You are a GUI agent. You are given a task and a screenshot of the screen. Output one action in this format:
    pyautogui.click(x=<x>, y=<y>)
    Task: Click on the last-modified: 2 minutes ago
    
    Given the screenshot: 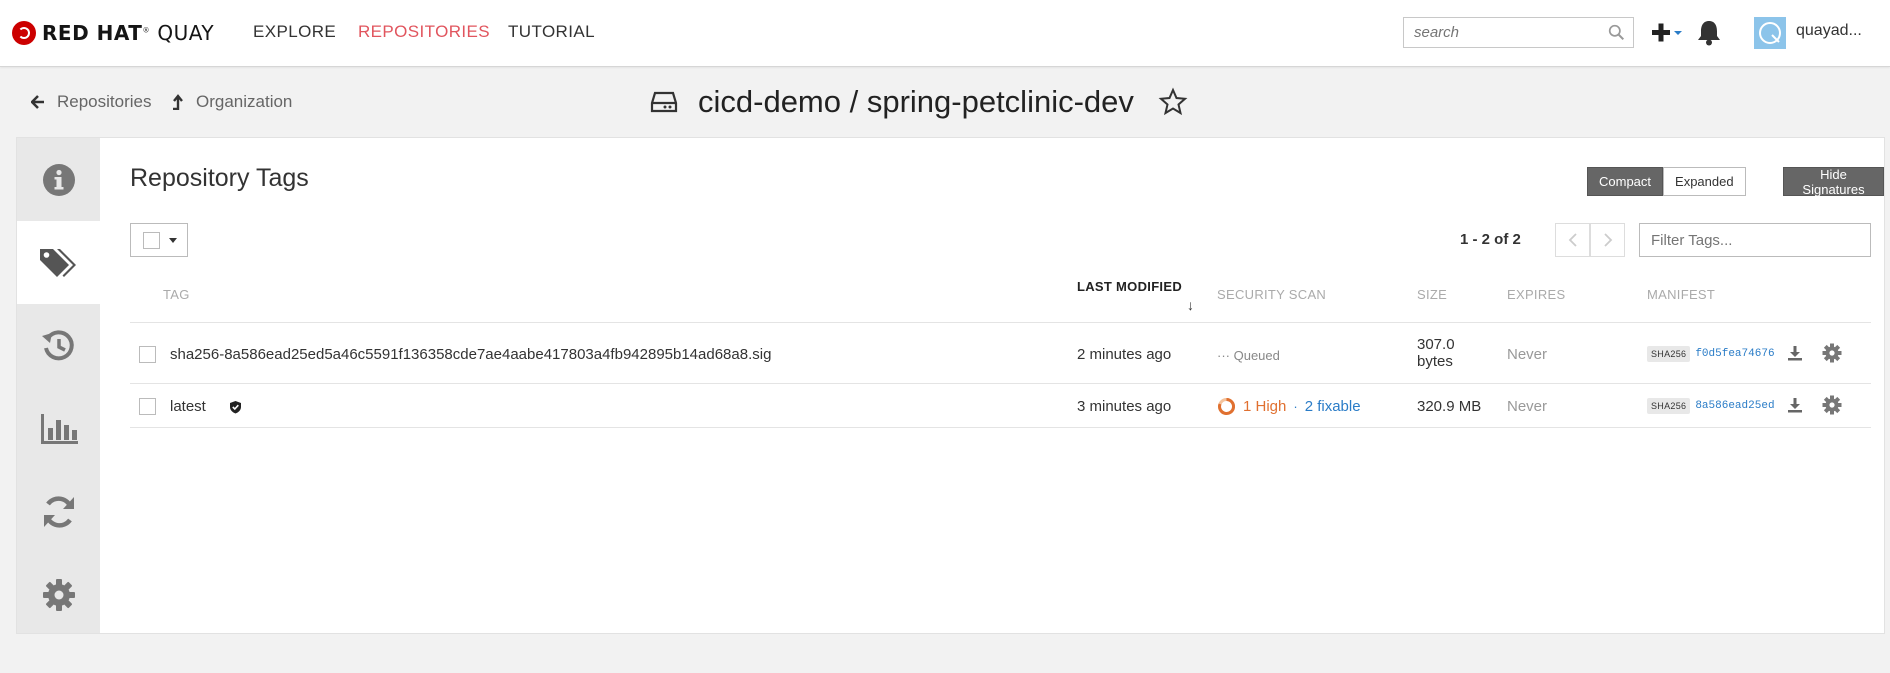 What is the action you would take?
    pyautogui.click(x=1124, y=354)
    